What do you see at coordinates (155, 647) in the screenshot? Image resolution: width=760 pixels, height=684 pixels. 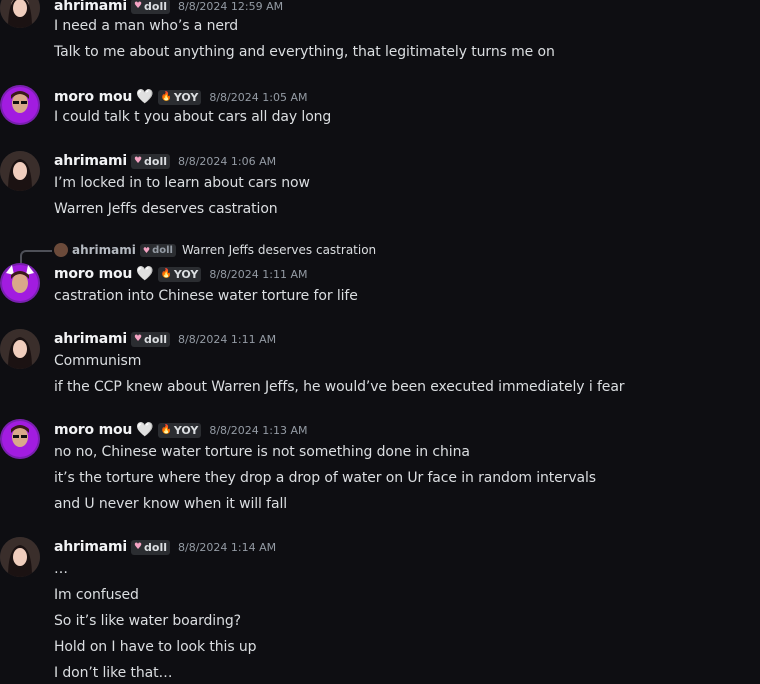 I see `message-line: Hold on I have to look this up` at bounding box center [155, 647].